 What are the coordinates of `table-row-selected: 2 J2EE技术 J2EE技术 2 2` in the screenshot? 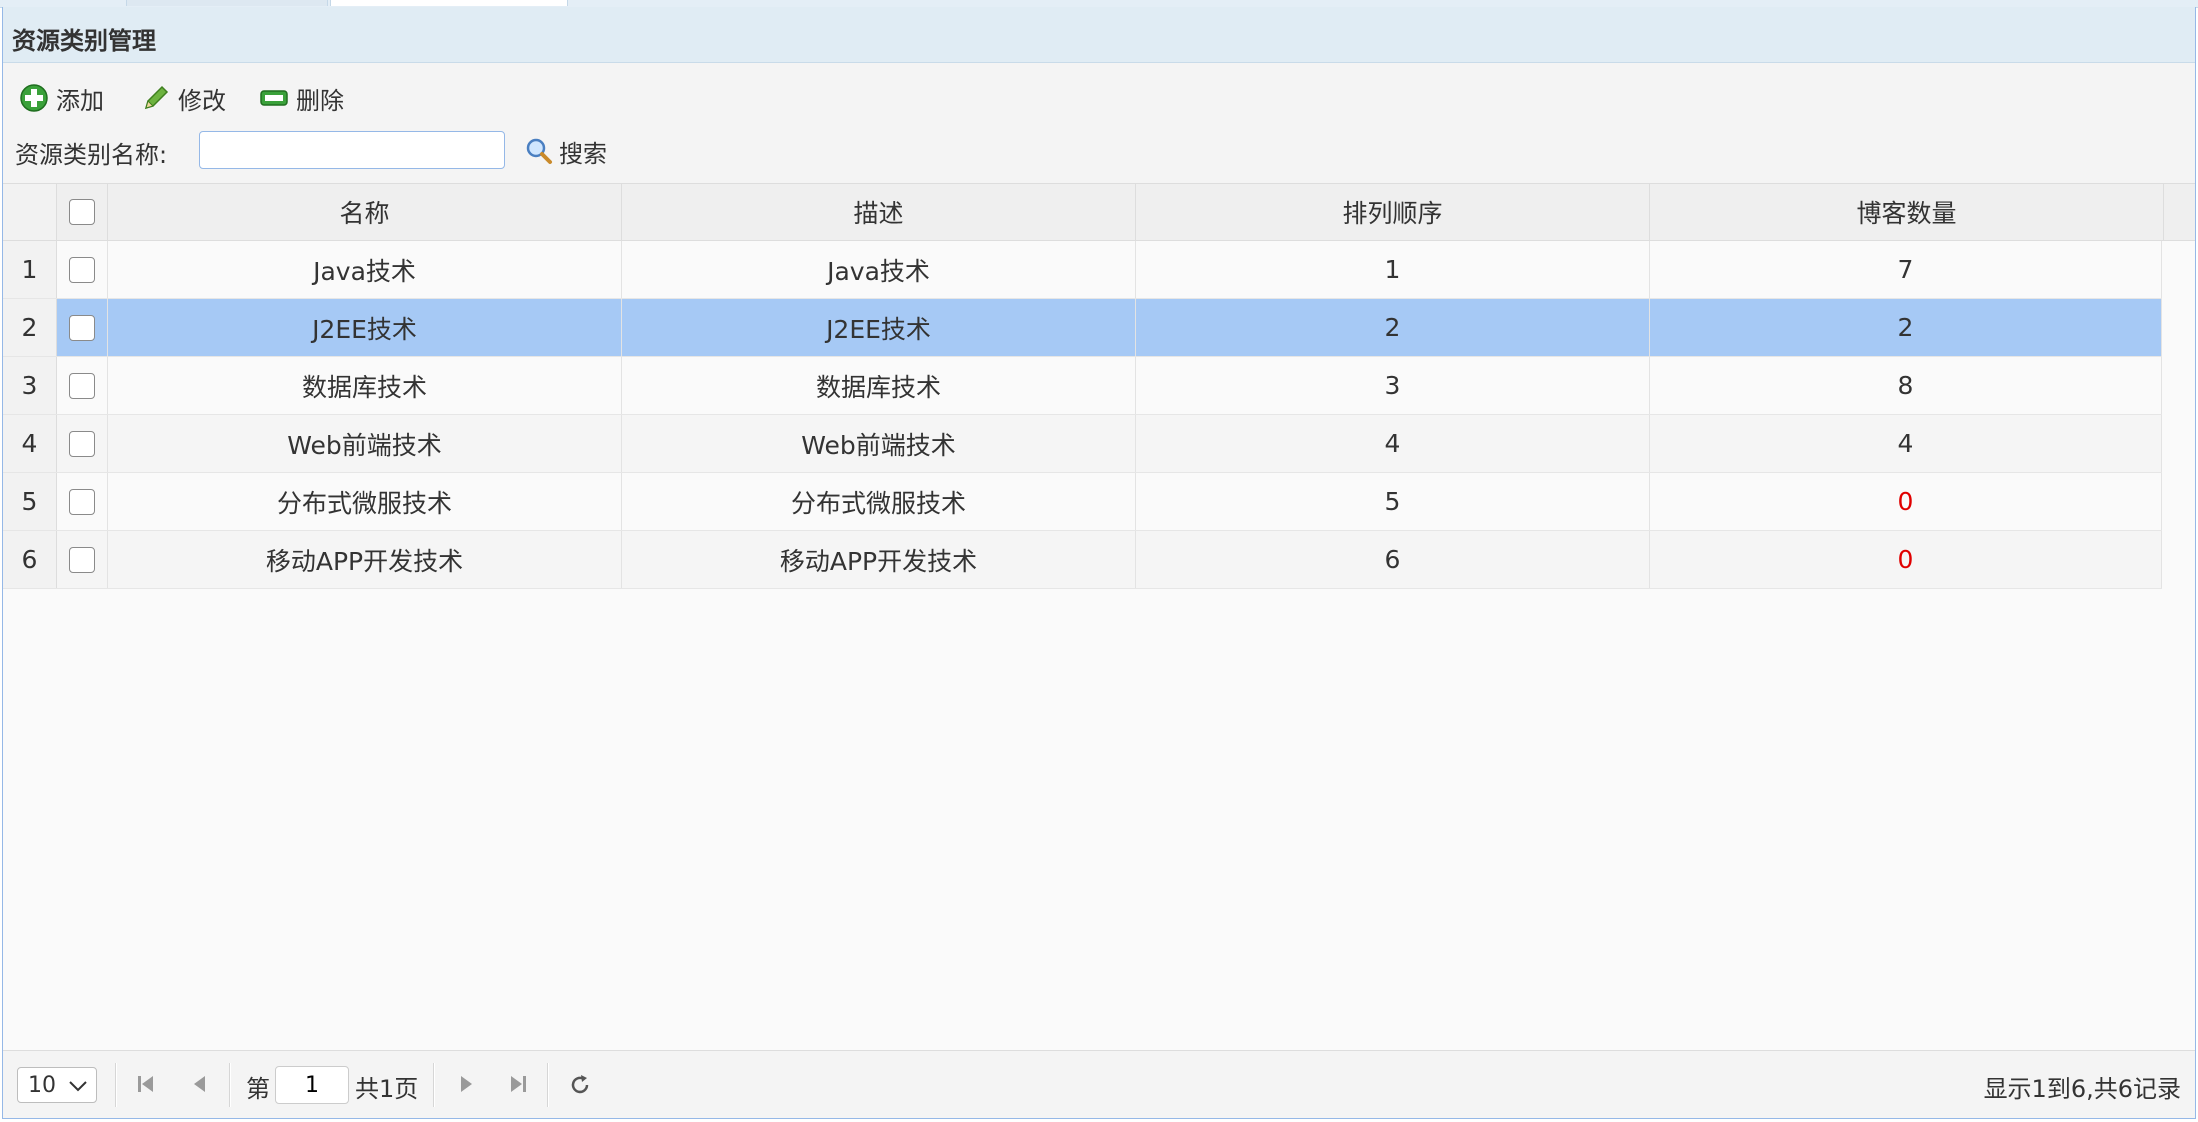 It's located at (1082, 328).